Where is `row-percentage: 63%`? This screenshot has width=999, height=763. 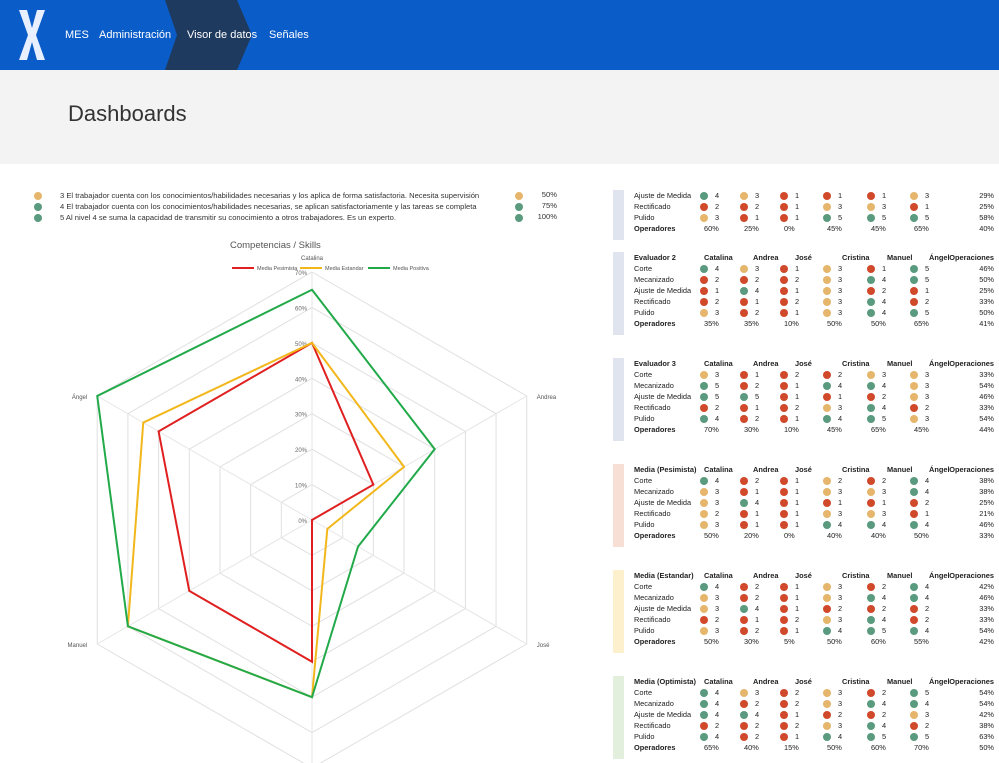 row-percentage: 63% is located at coordinates (986, 736).